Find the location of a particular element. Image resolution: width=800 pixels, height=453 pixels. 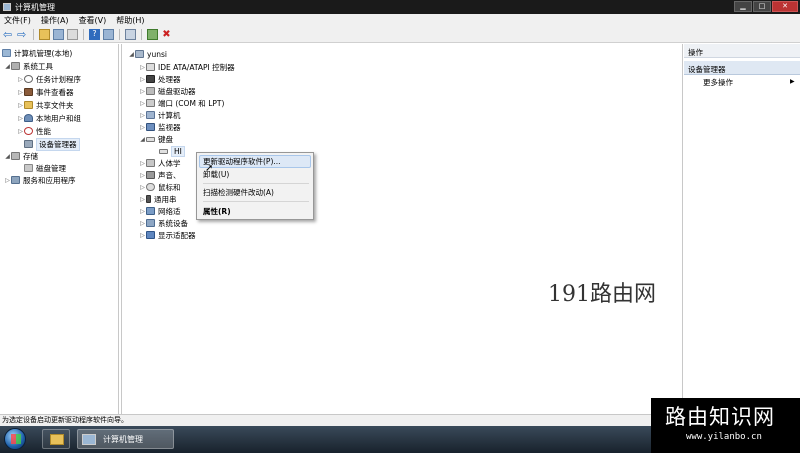

device-category-keyboard: ◢ 键盘 is located at coordinates (156, 139).